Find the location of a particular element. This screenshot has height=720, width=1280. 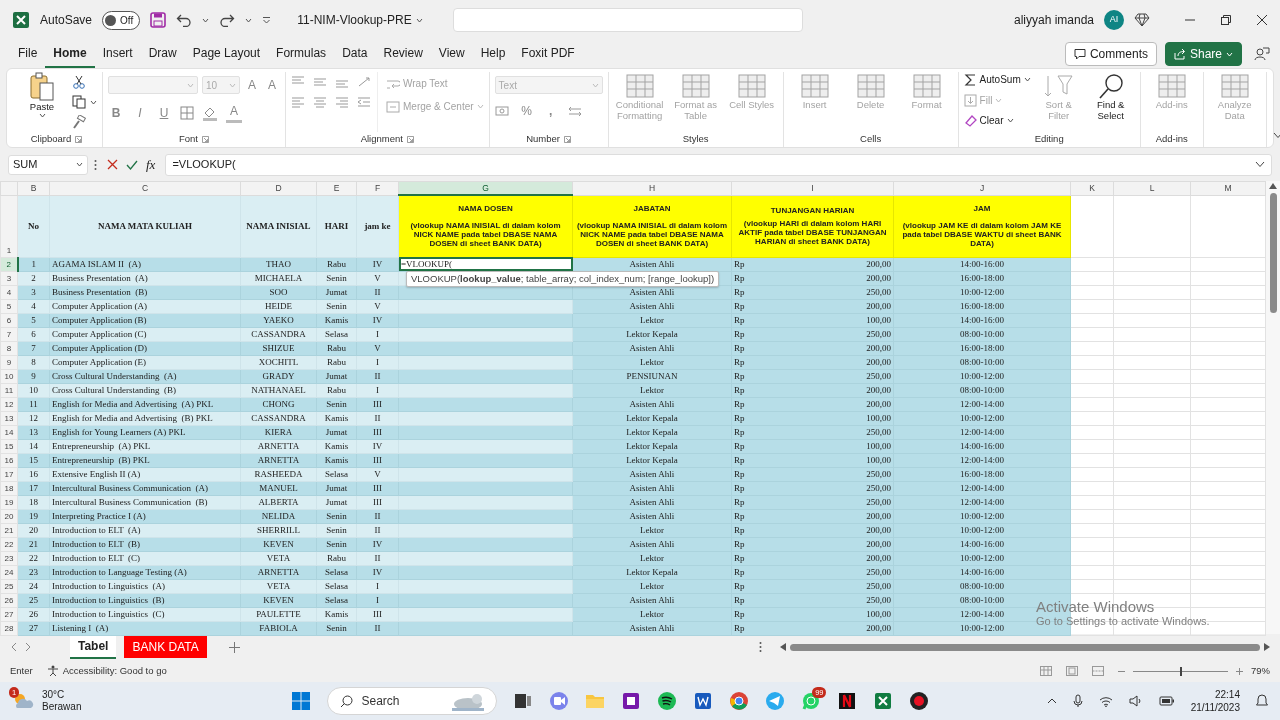

accessibility-status: Accessibility: Good to go is located at coordinates (114, 671).